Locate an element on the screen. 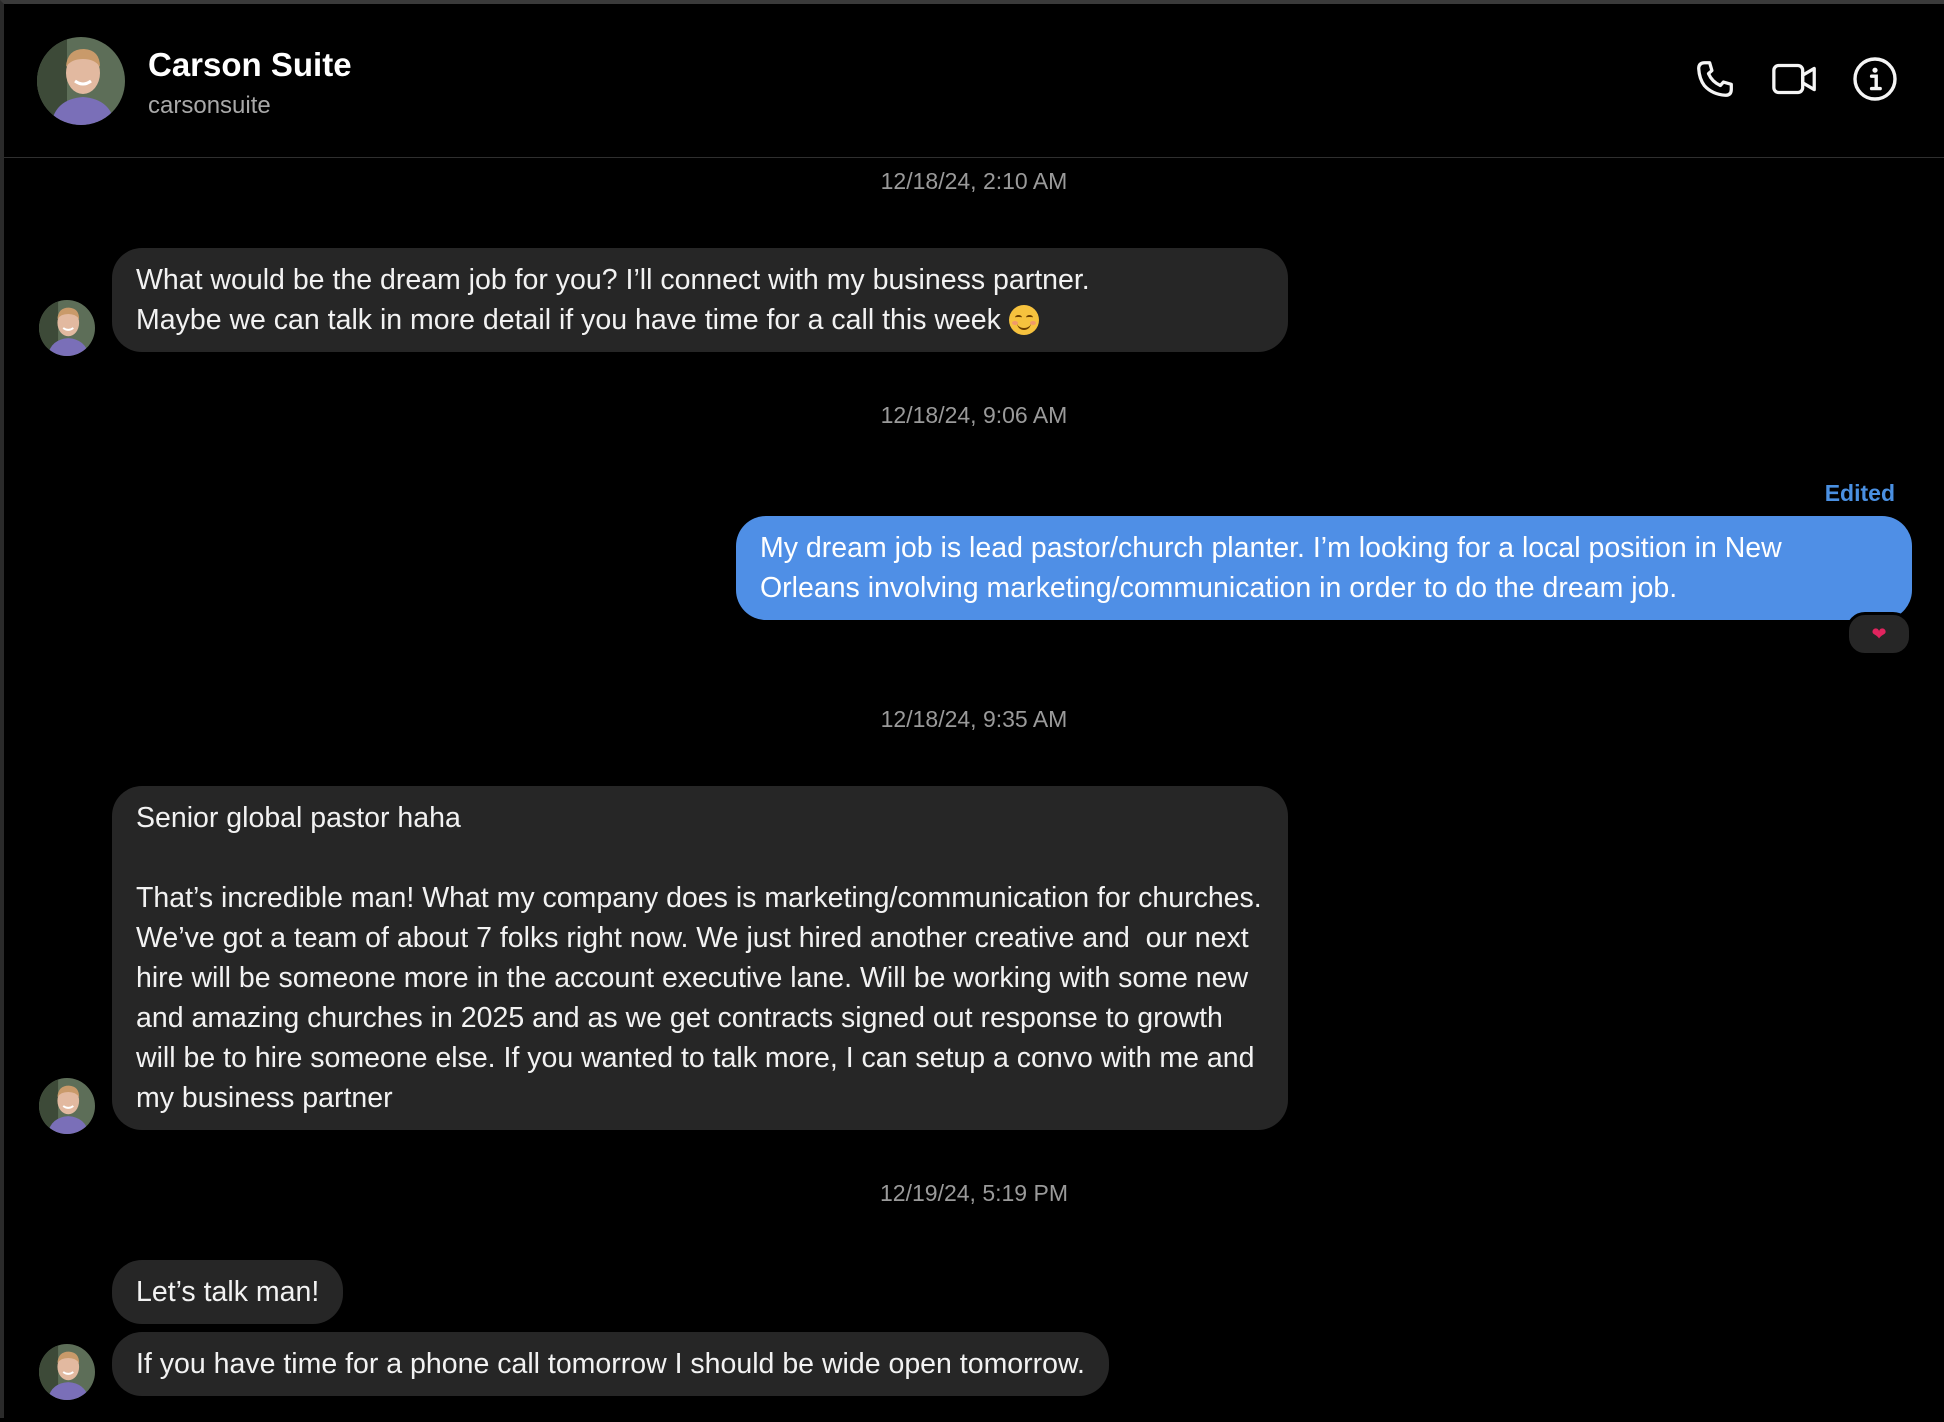  video-camera-icon is located at coordinates (1794, 79).